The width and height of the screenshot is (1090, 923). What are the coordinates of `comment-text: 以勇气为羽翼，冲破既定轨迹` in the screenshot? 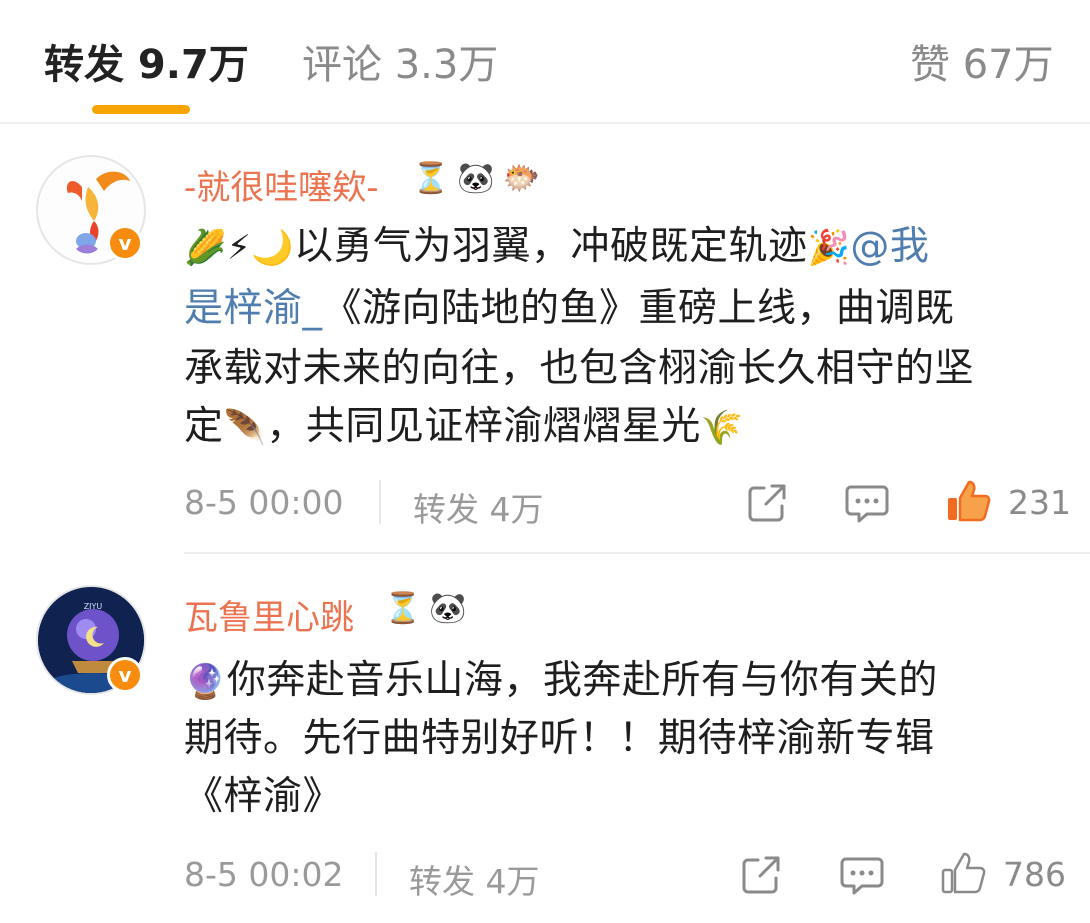 It's located at (551, 246).